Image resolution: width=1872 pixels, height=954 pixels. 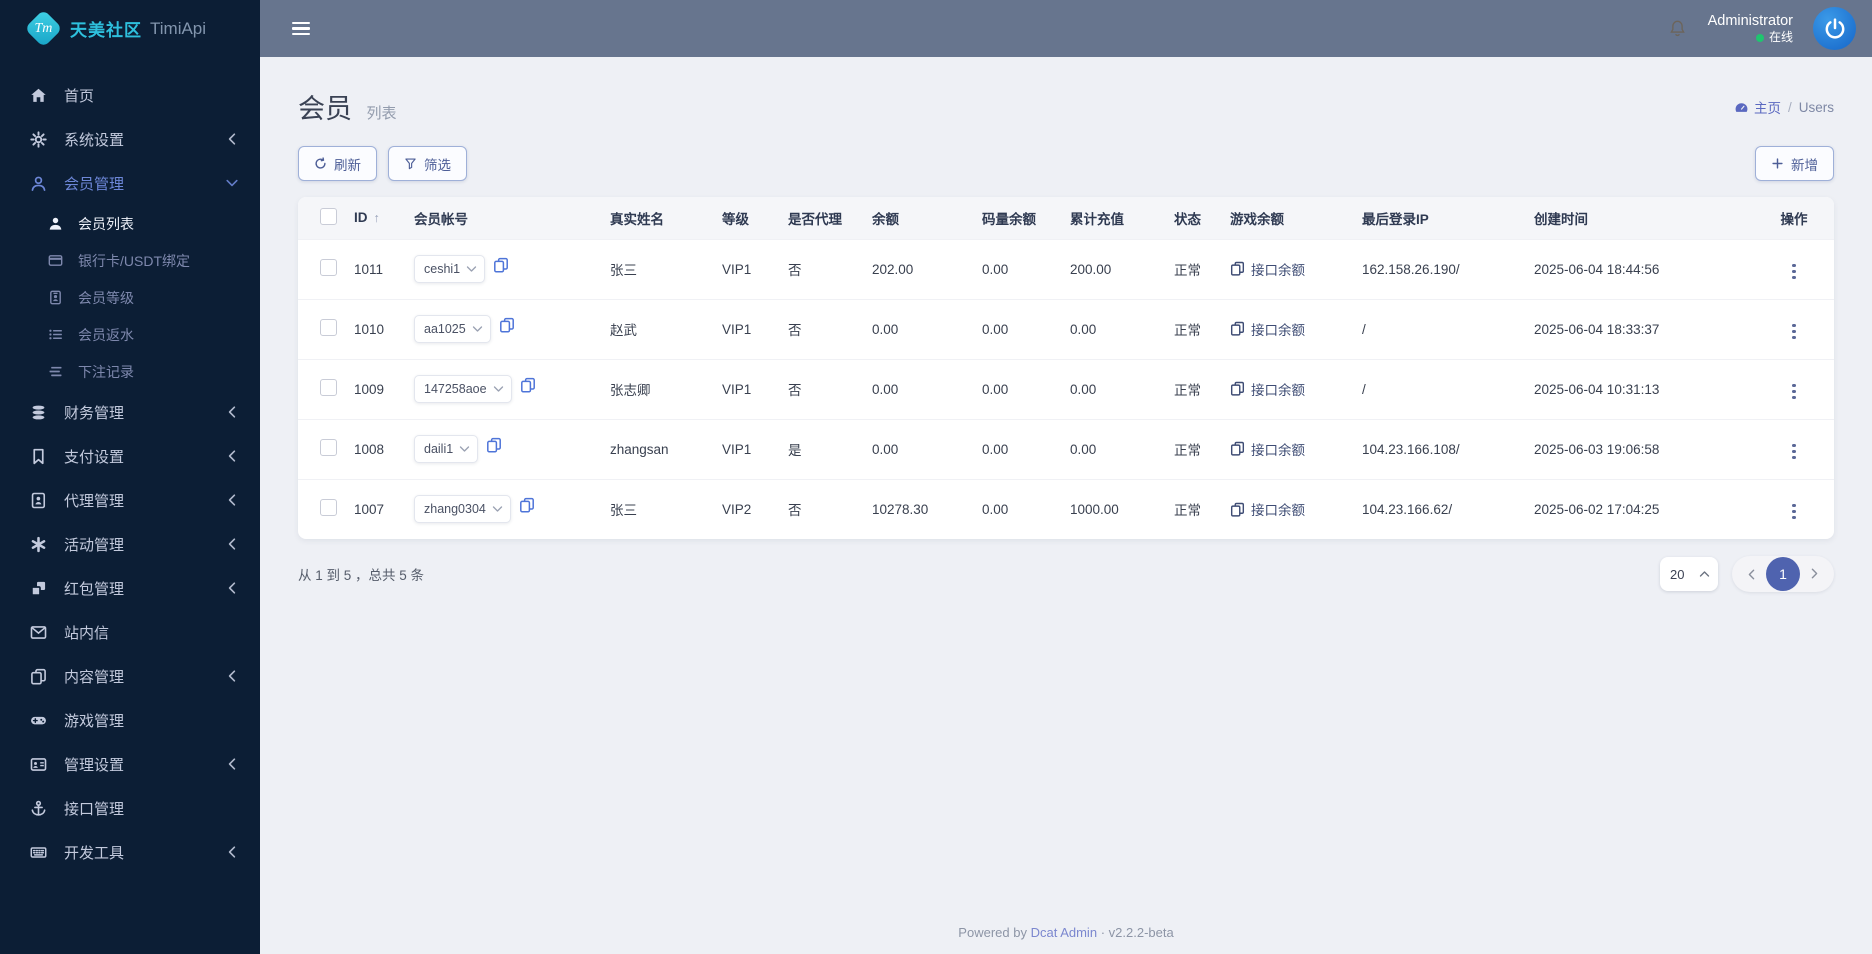 I want to click on sidebar-item: 游戏管理, so click(x=130, y=720).